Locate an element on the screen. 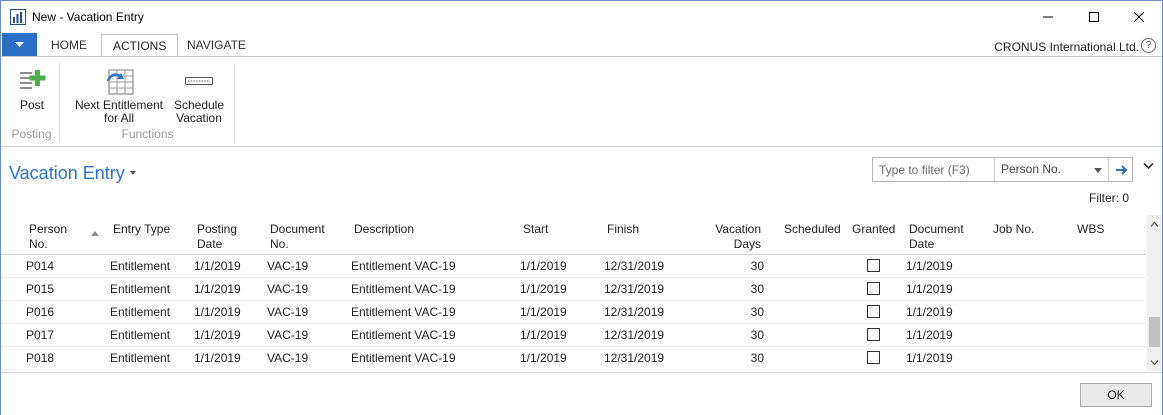 The width and height of the screenshot is (1163, 415). post-button: Post is located at coordinates (32, 93).